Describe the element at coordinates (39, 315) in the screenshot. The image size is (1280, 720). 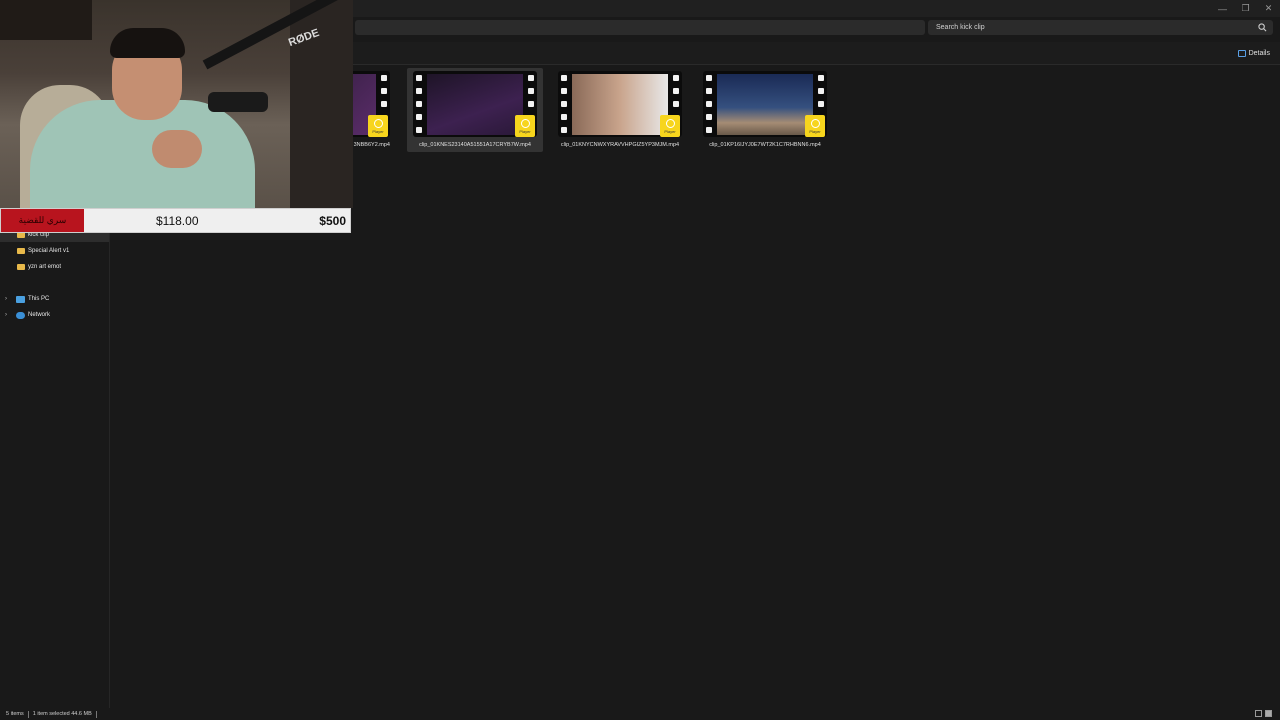
I see `sidebar-item-label: Network` at that location.